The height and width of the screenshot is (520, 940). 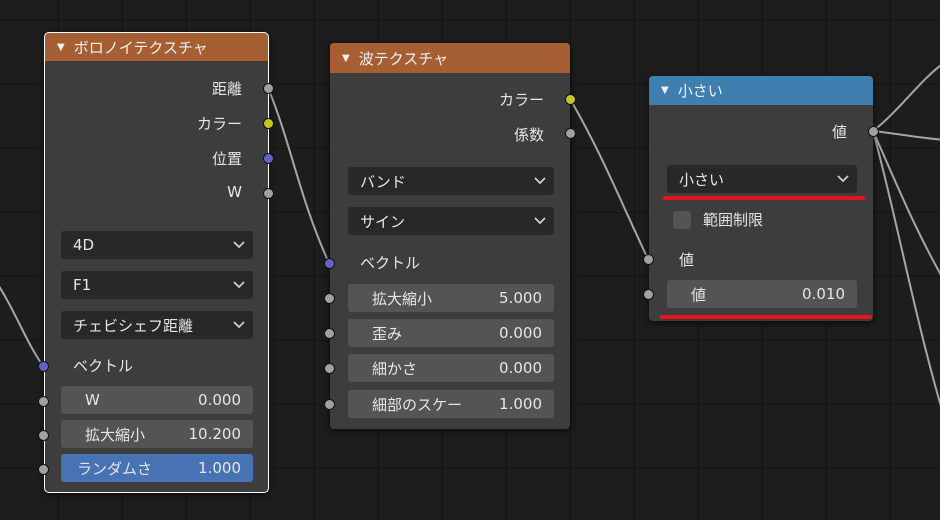 What do you see at coordinates (451, 181) in the screenshot?
I see `wave-type-dropdown: バンド` at bounding box center [451, 181].